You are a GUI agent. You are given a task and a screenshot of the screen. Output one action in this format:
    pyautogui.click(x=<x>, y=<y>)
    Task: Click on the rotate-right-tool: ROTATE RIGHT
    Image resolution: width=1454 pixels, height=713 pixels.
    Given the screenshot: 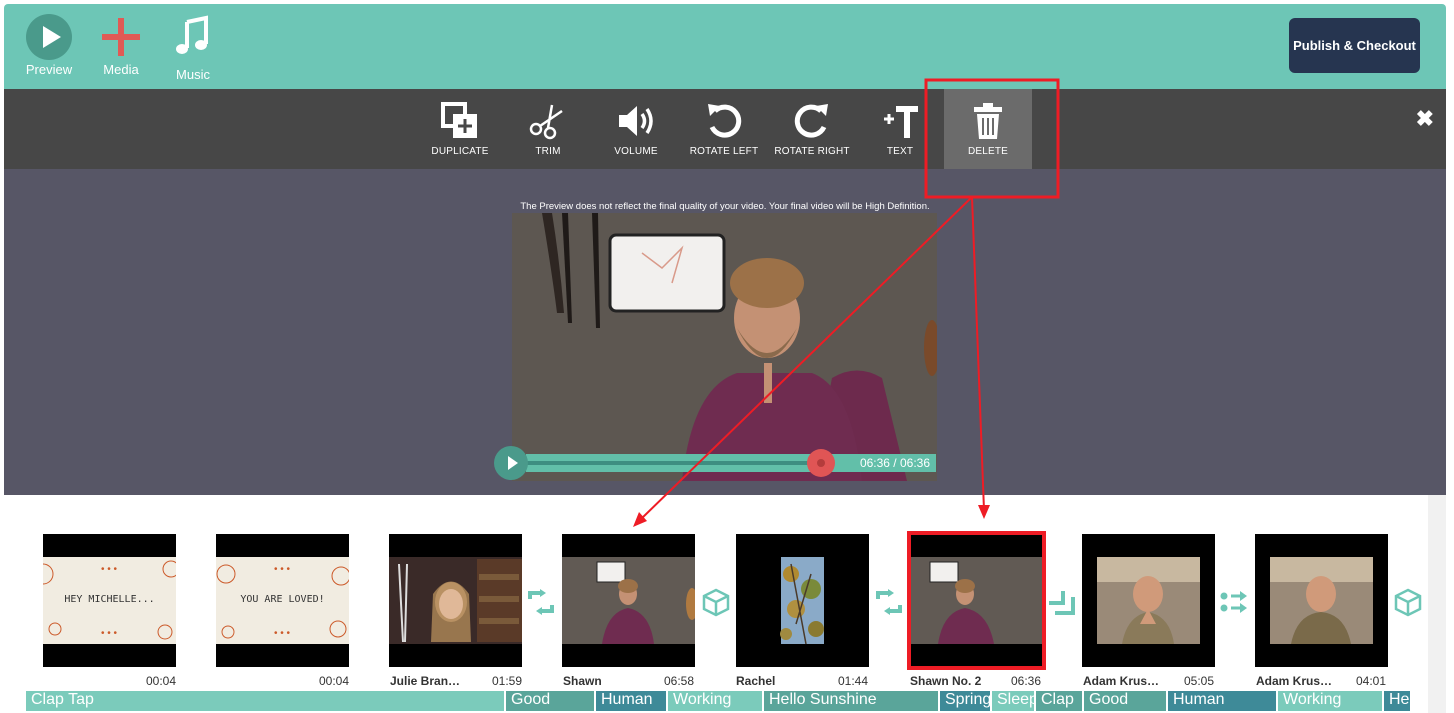 What is the action you would take?
    pyautogui.click(x=812, y=129)
    